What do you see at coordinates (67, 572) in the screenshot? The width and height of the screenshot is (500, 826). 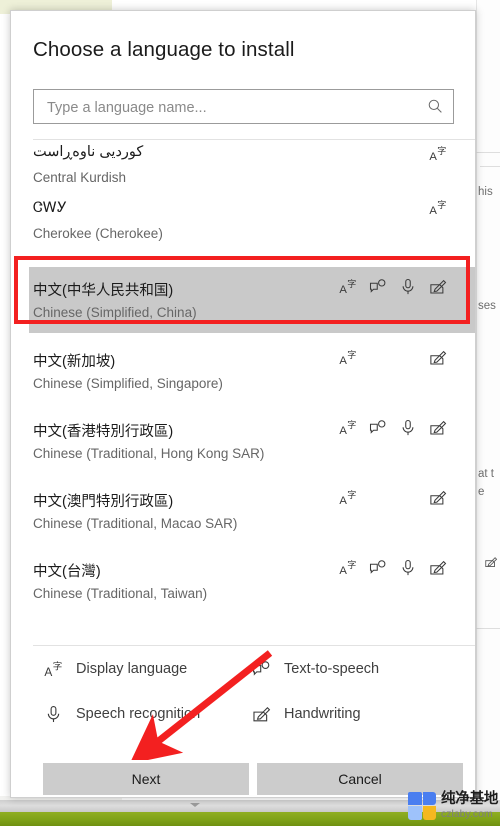 I see `language-native-name: 中文(台灣)` at bounding box center [67, 572].